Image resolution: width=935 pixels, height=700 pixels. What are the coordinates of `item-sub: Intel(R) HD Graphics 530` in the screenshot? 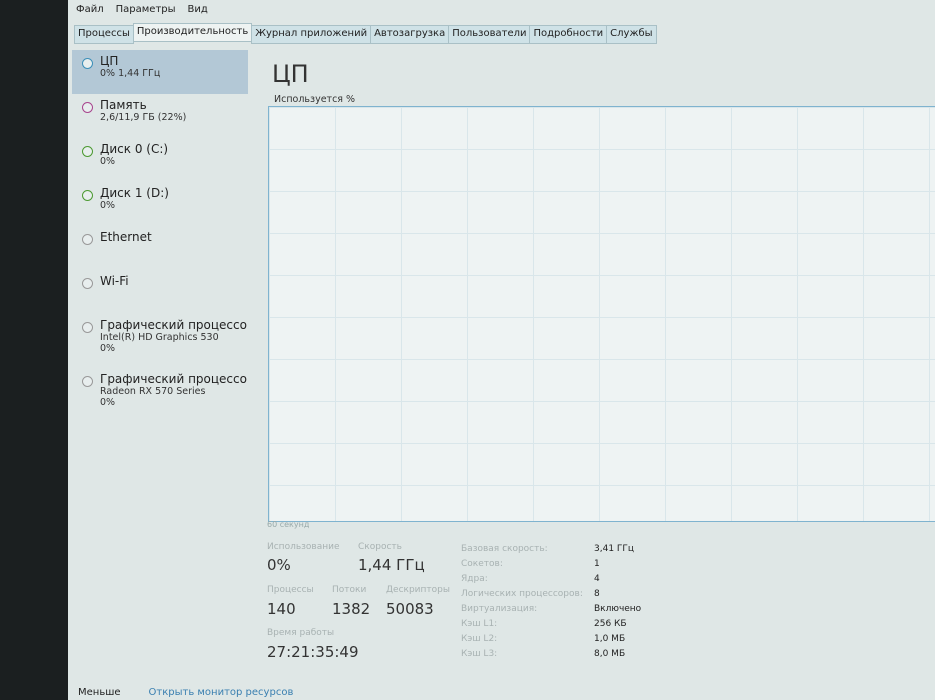 It's located at (159, 337).